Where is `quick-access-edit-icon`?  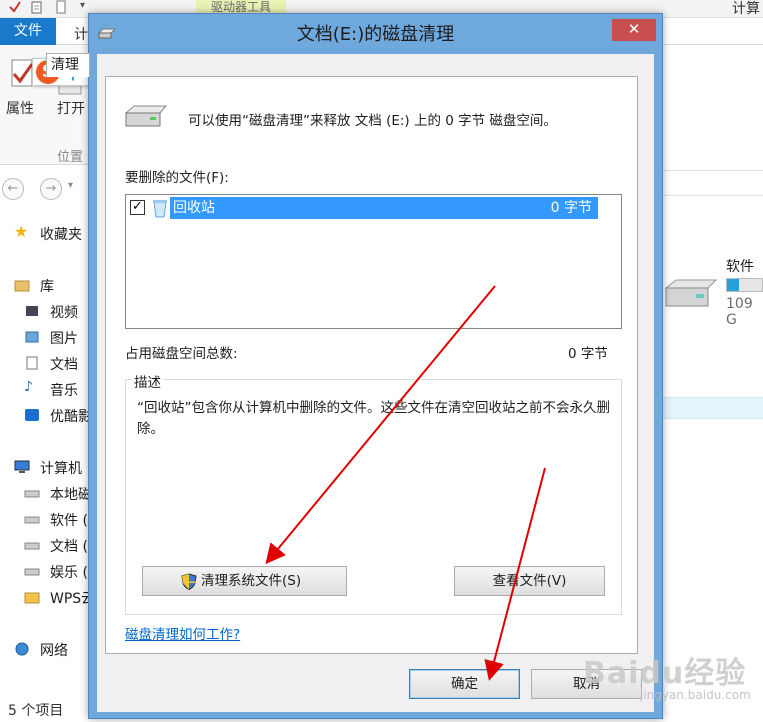 quick-access-edit-icon is located at coordinates (37, 7).